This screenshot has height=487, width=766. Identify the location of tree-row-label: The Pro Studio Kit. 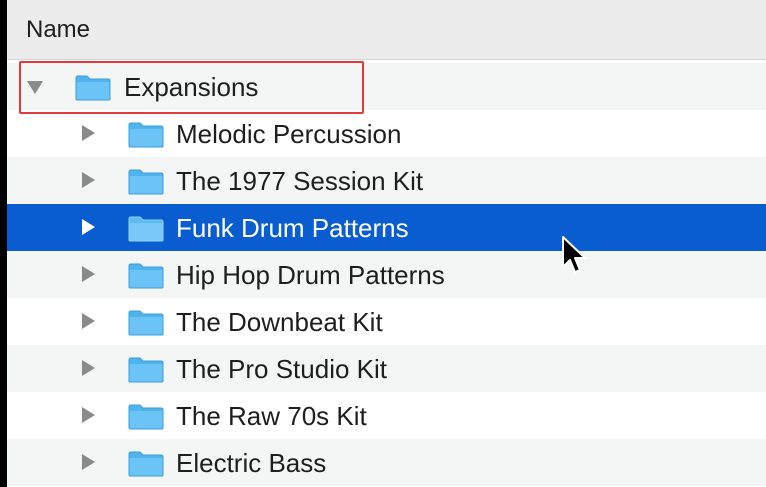
(281, 369).